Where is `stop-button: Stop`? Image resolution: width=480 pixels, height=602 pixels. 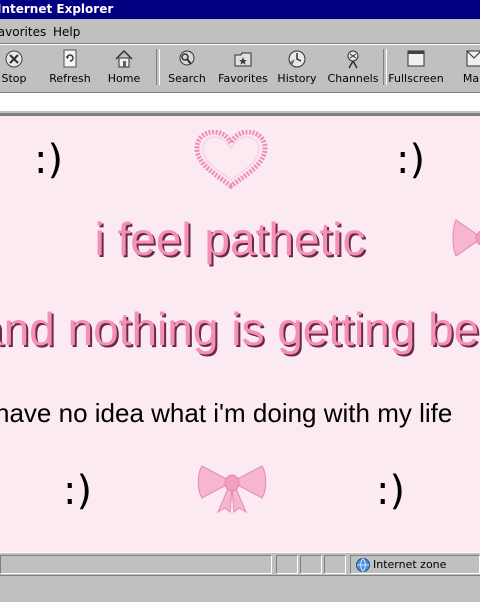
stop-button: Stop is located at coordinates (18, 67).